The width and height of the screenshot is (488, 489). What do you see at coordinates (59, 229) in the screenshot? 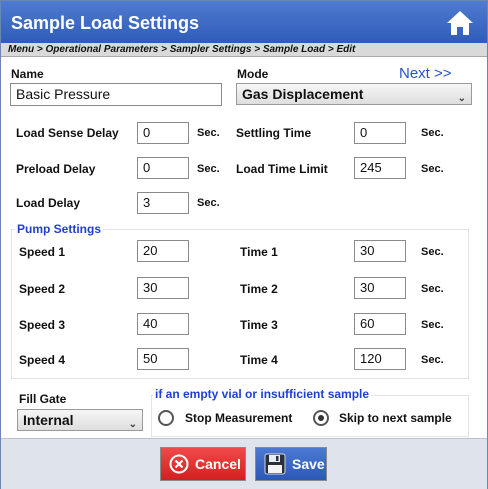
I see `pump-settings-title: Pump Settings` at bounding box center [59, 229].